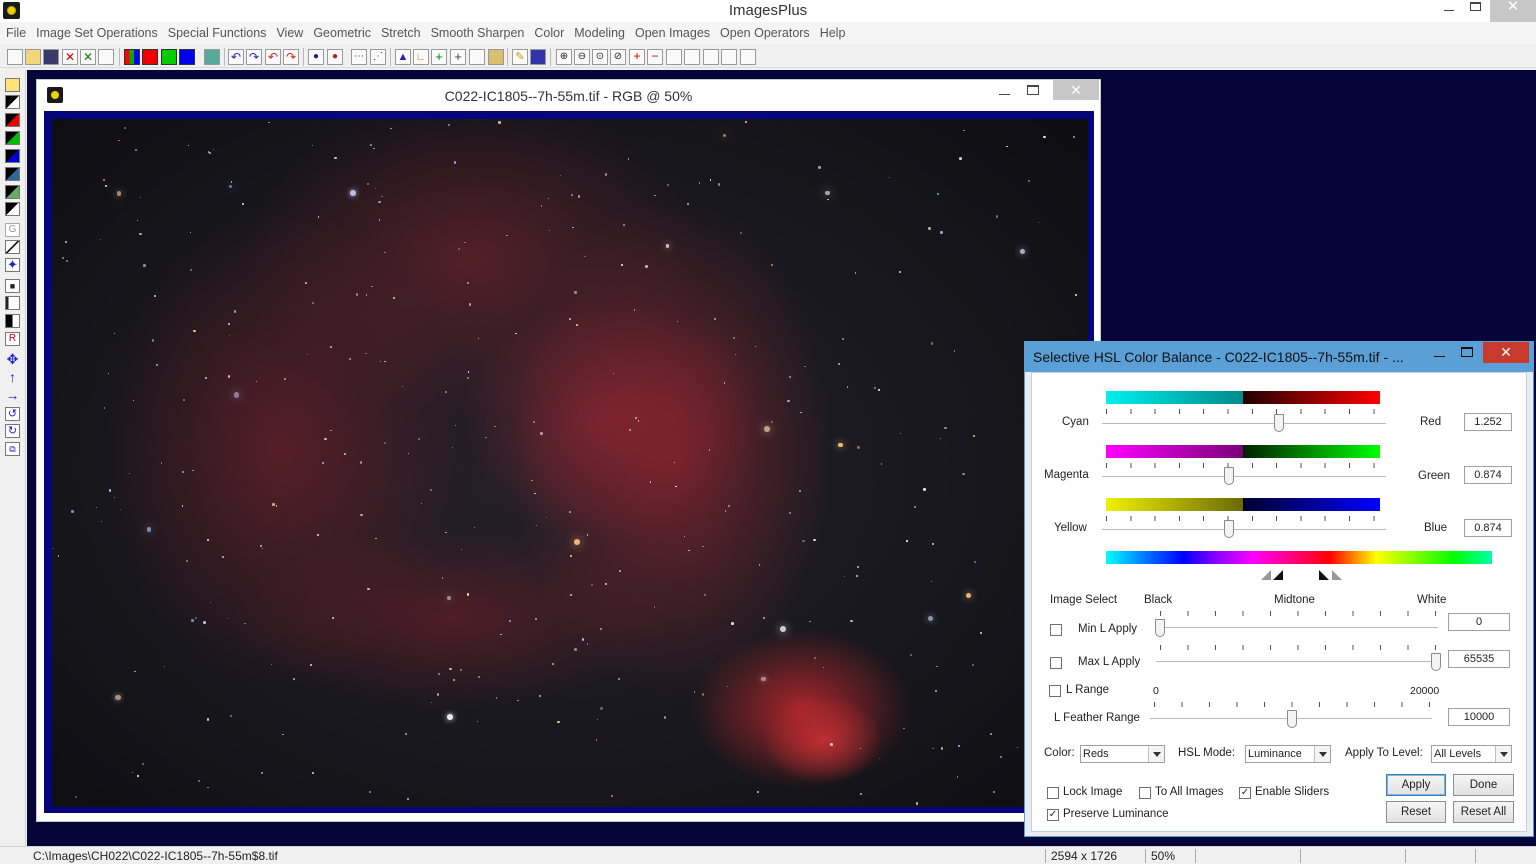 This screenshot has height=864, width=1536. I want to click on menu-file: File, so click(16, 33).